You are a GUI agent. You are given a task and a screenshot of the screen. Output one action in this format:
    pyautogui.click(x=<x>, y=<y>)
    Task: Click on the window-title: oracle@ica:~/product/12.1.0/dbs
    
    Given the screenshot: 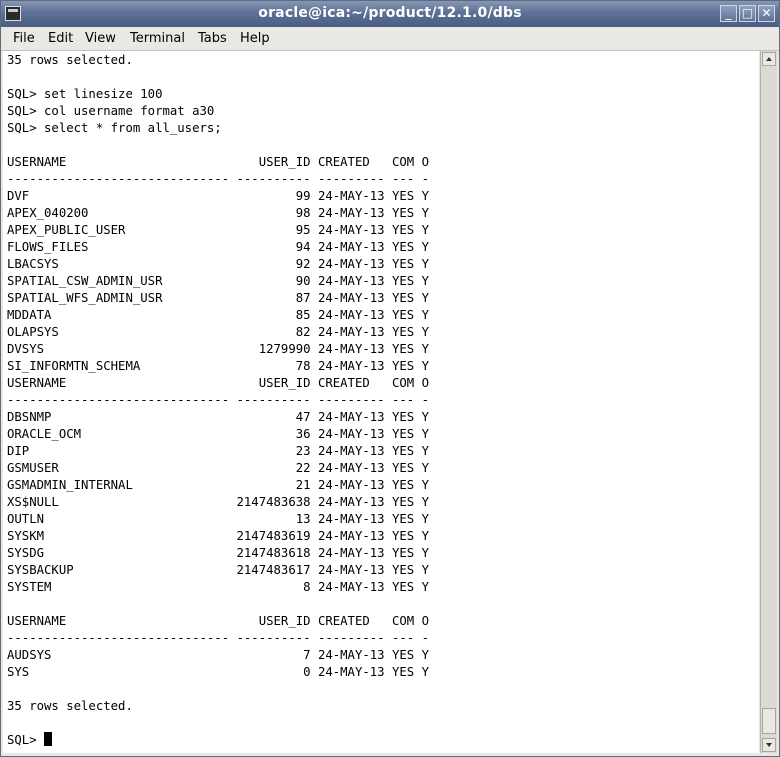 What is the action you would take?
    pyautogui.click(x=390, y=13)
    